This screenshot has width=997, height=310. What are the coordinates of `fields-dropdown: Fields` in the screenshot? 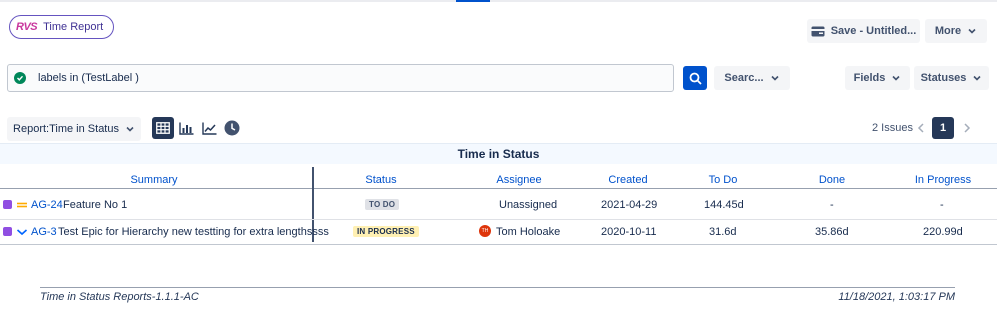 It's located at (877, 78).